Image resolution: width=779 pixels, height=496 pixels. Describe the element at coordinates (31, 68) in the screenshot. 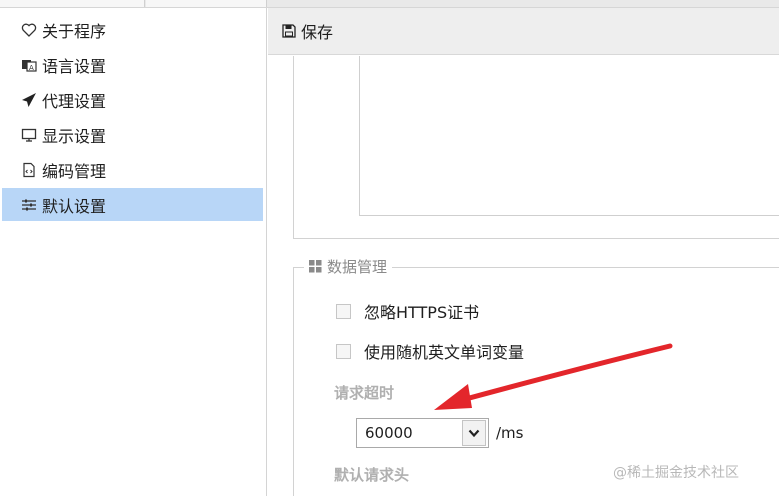

I see `svg-text: A` at that location.